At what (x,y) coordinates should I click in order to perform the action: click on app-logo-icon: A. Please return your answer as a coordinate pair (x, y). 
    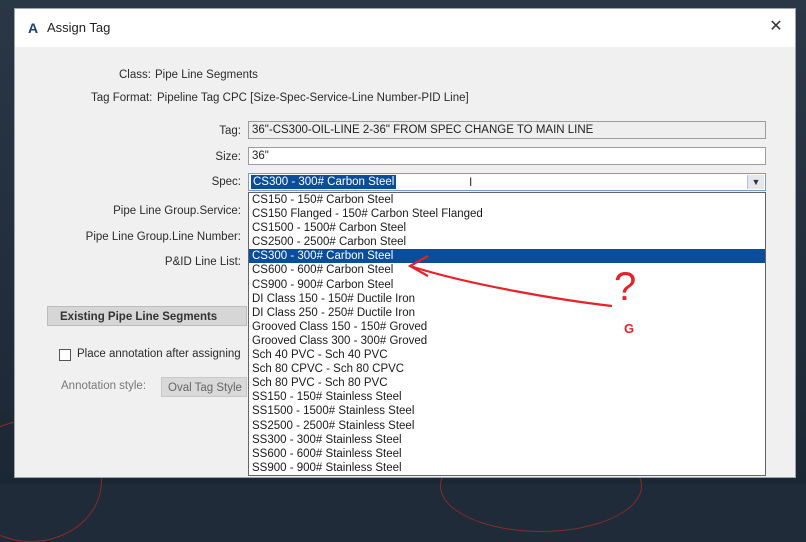
    Looking at the image, I should click on (33, 28).